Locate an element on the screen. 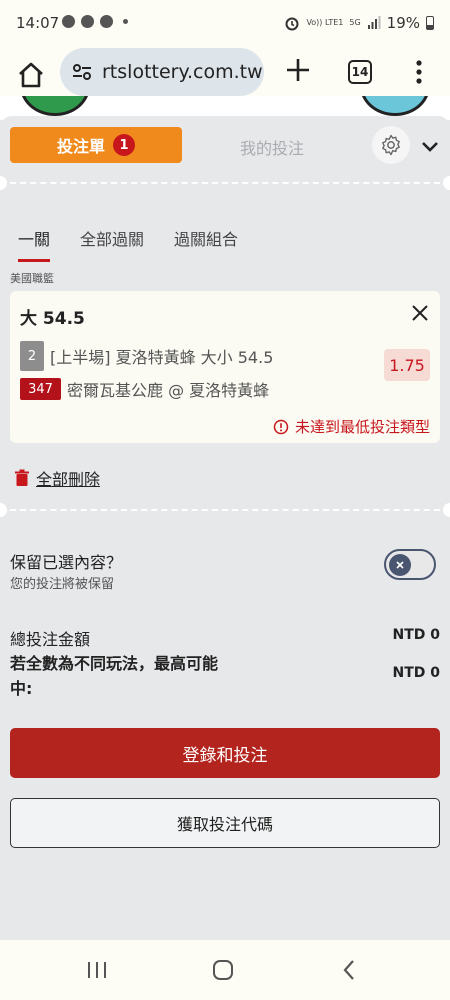 The width and height of the screenshot is (450, 1000). notification-icons is located at coordinates (95, 21).